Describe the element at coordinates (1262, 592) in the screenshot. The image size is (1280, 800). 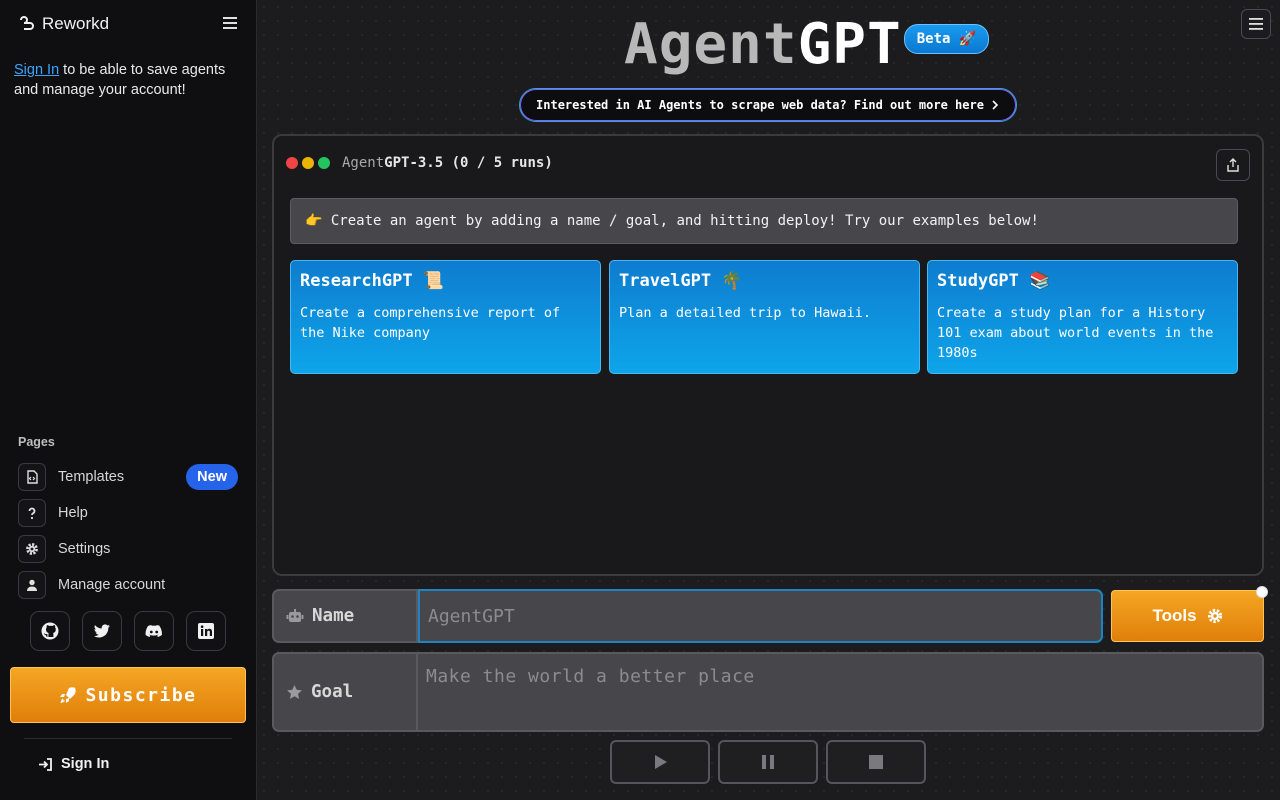
I see `notification-dot` at that location.